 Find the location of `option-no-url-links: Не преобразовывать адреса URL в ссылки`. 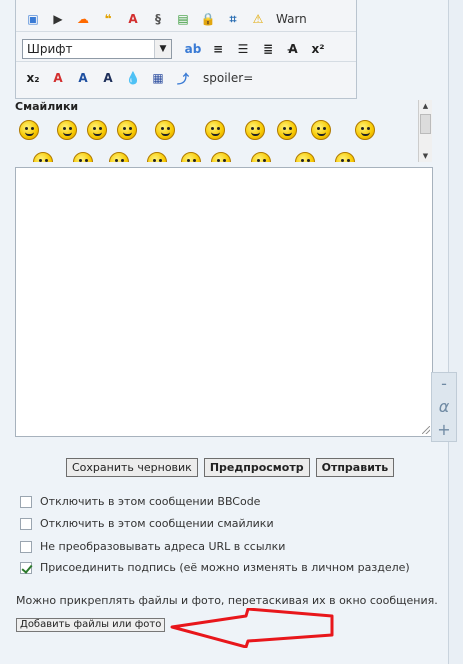

option-no-url-links: Не преобразовывать адреса URL в ссылки is located at coordinates (152, 546).